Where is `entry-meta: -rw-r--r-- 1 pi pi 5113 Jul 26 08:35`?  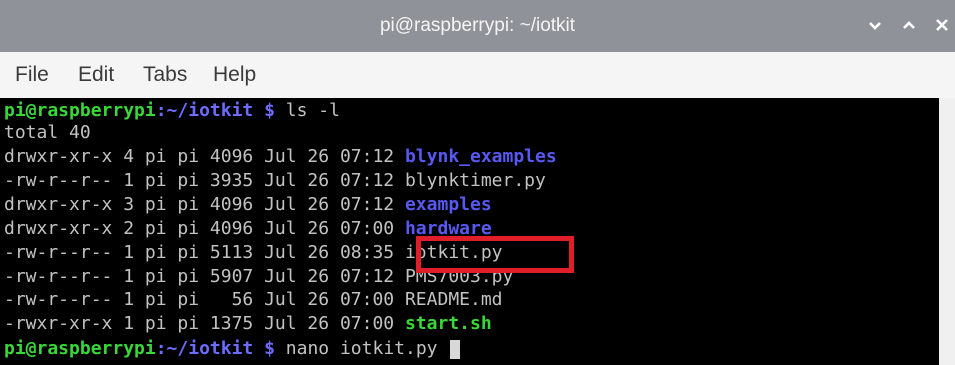 entry-meta: -rw-r--r-- 1 pi pi 5113 Jul 26 08:35 is located at coordinates (204, 252).